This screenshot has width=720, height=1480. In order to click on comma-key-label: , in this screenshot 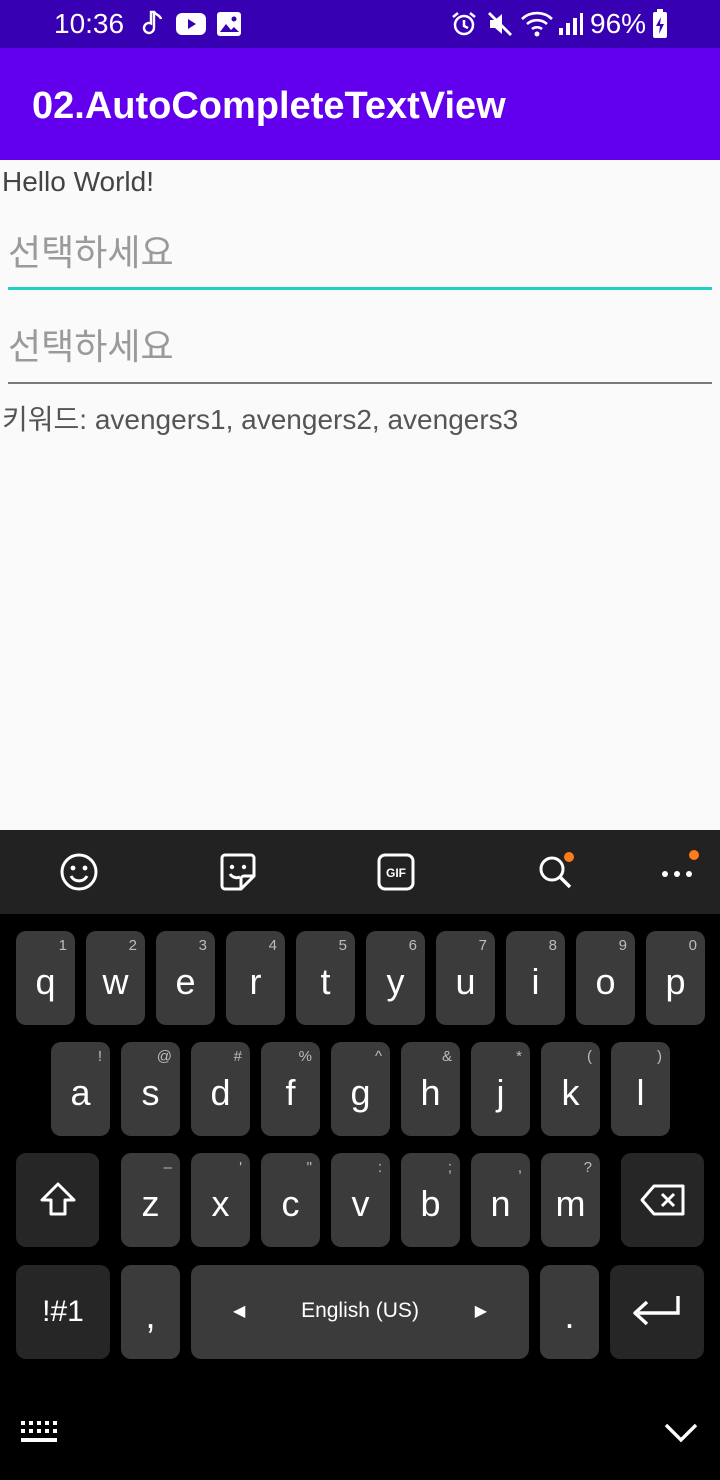, I will do `click(150, 1315)`.